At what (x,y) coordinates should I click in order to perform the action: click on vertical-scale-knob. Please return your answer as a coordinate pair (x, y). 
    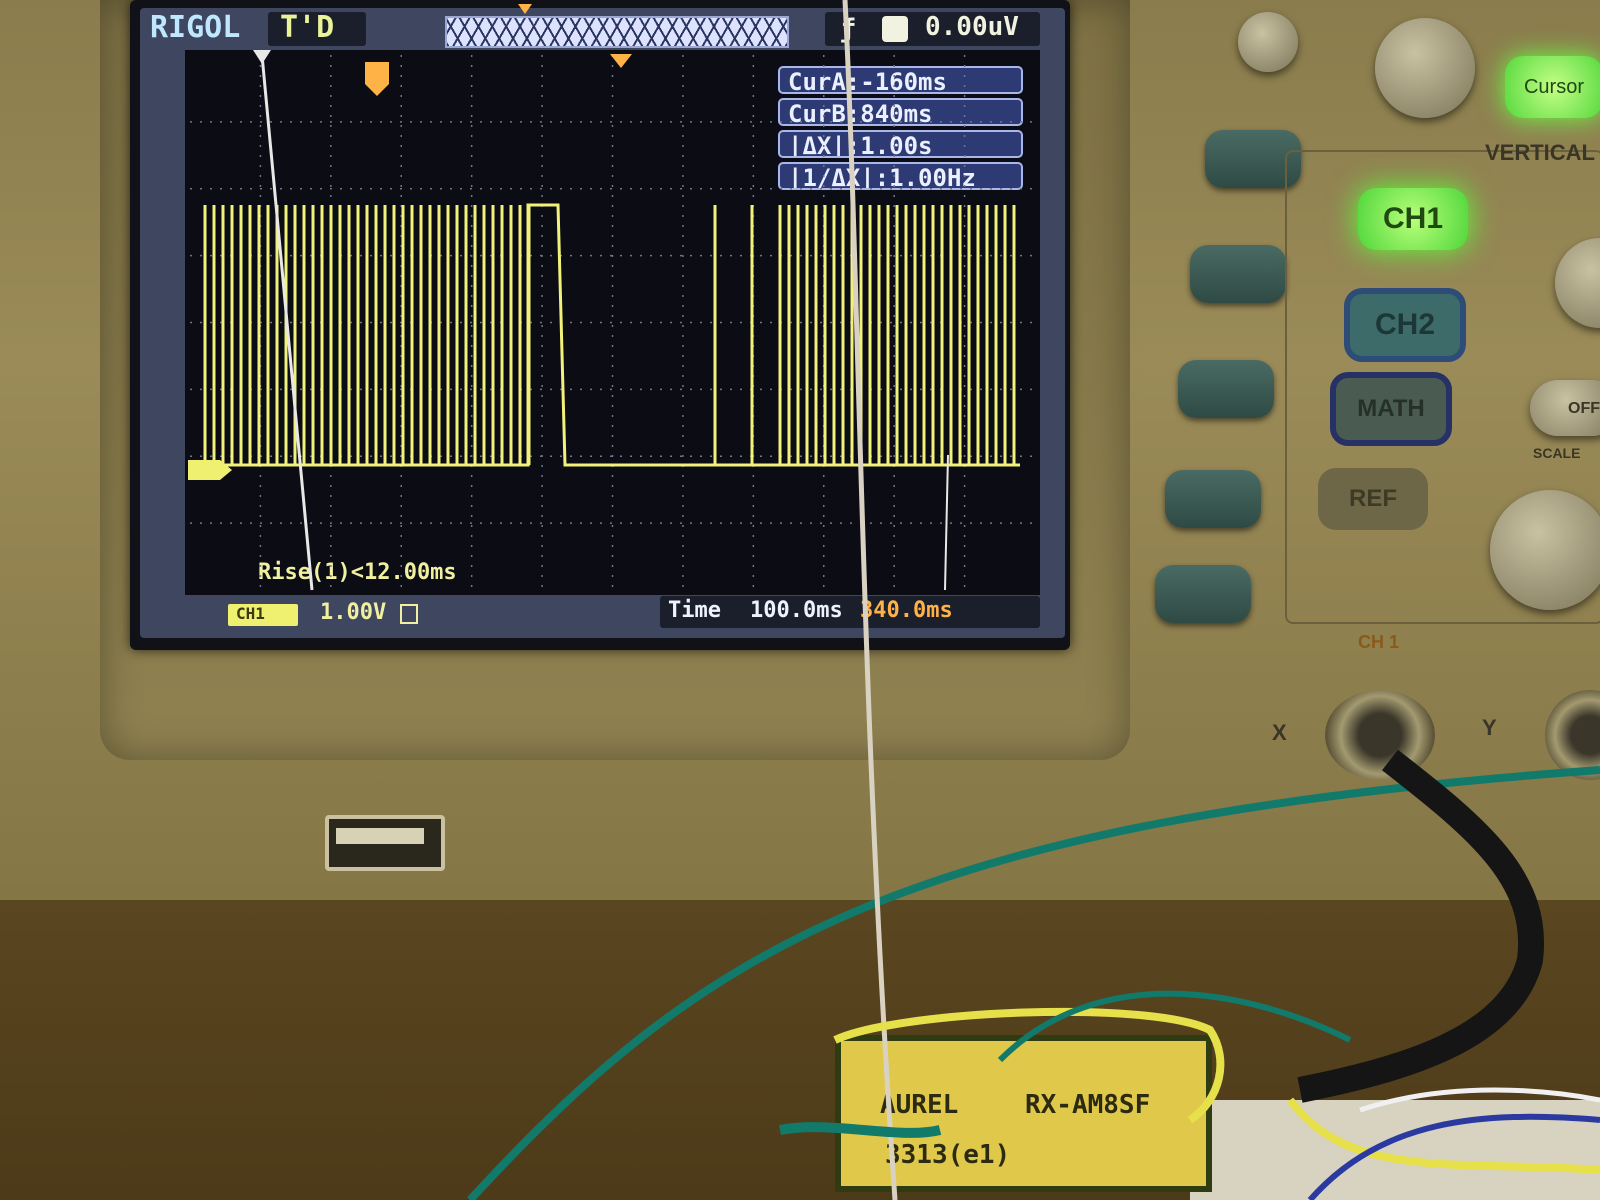
    Looking at the image, I should click on (1545, 550).